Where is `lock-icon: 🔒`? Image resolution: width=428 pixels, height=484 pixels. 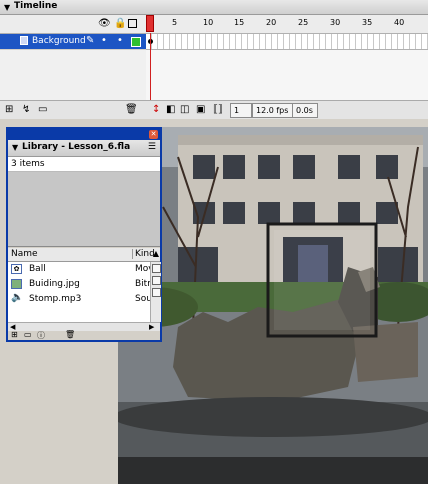
lock-icon: 🔒 is located at coordinates (120, 24).